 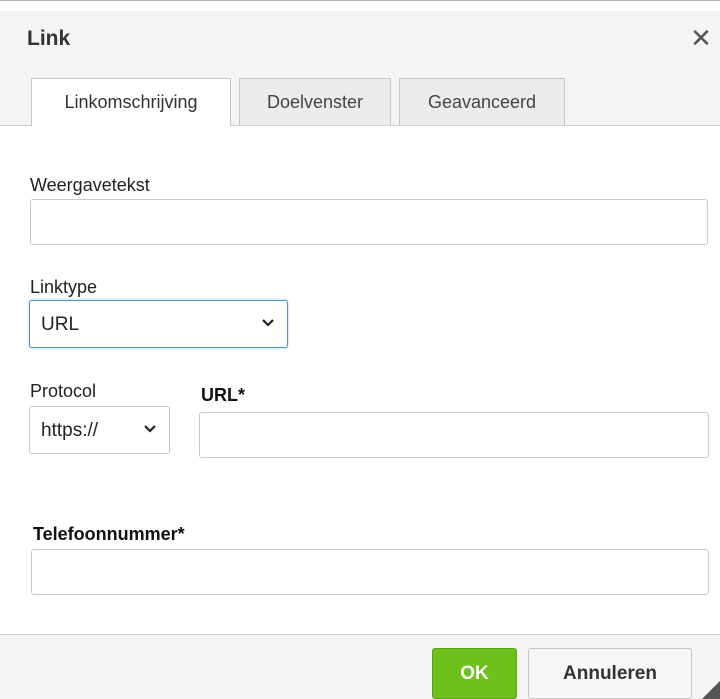 What do you see at coordinates (482, 101) in the screenshot?
I see `tab-geavanceerd: Geavanceerd` at bounding box center [482, 101].